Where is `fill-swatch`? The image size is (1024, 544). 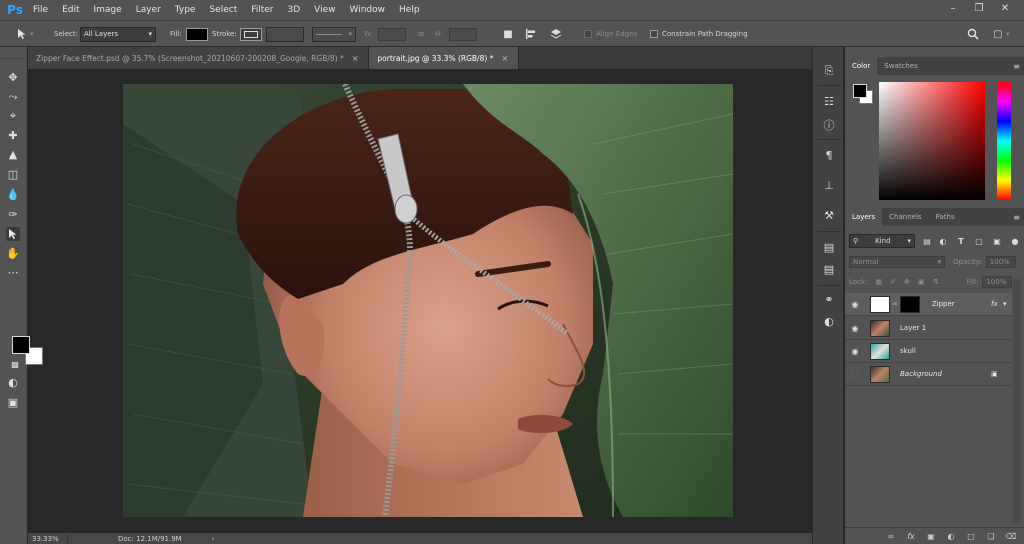
fill-swatch is located at coordinates (197, 34).